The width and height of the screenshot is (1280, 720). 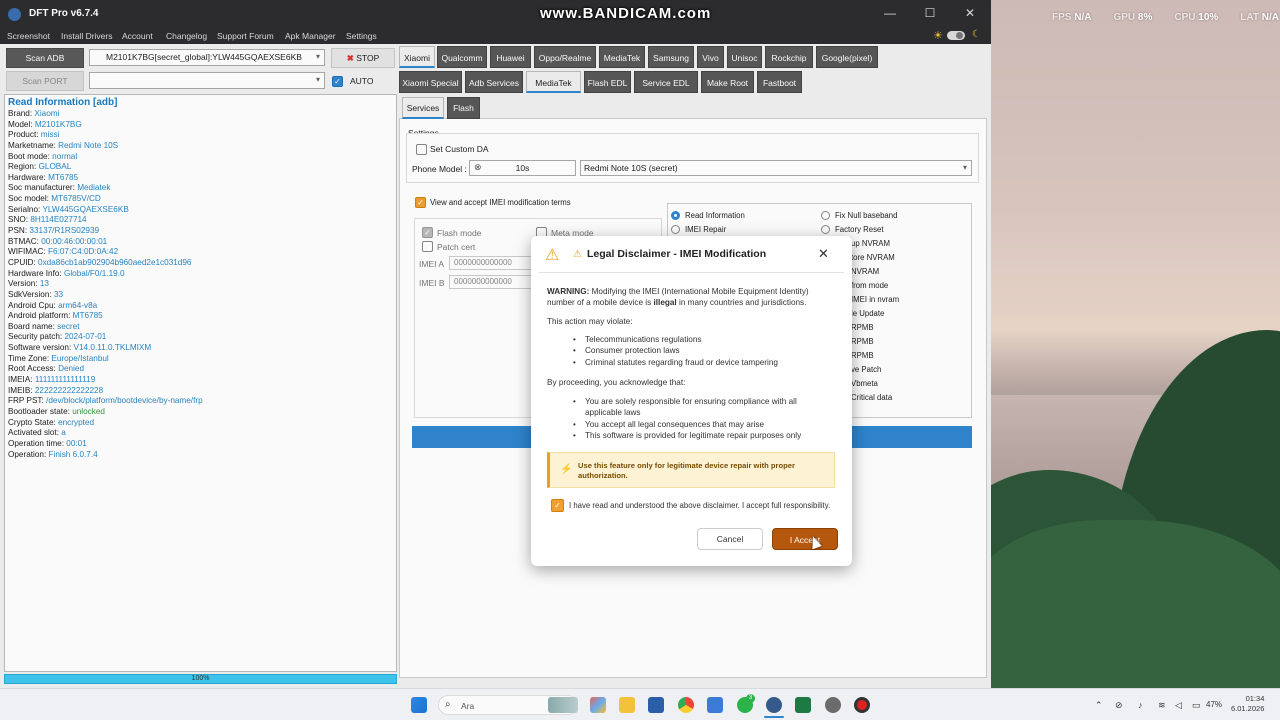 What do you see at coordinates (833, 705) in the screenshot?
I see `settings-gear-icon` at bounding box center [833, 705].